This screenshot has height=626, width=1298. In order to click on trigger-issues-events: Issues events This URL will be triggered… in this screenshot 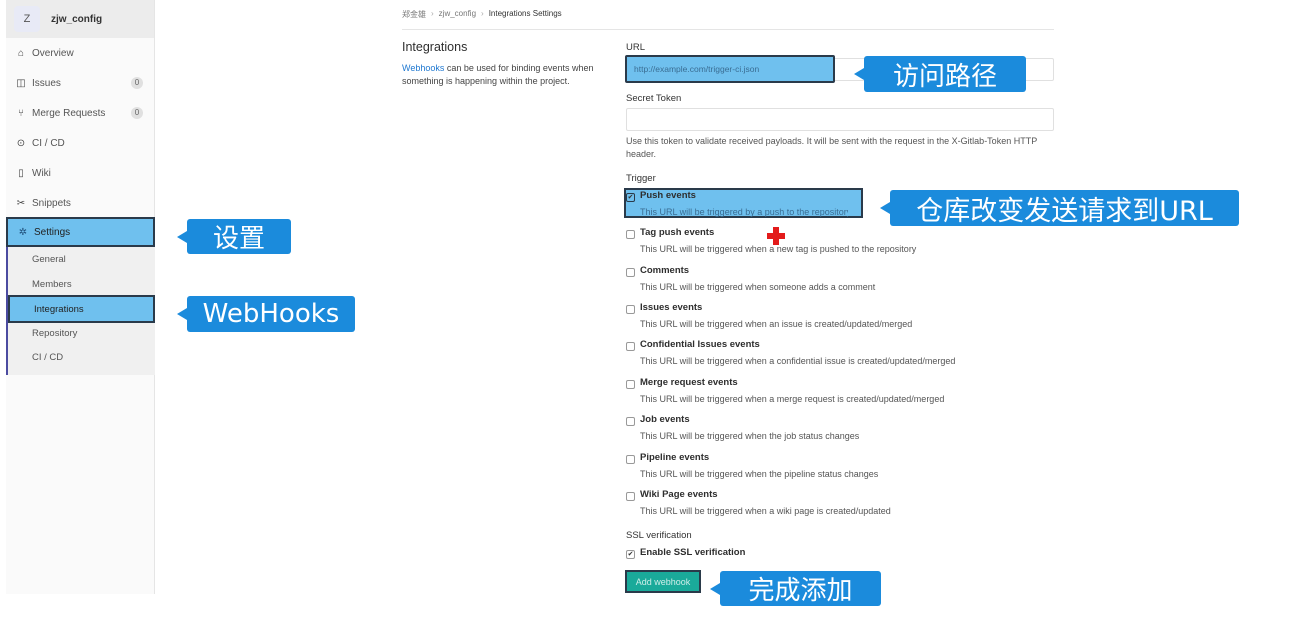, I will do `click(836, 319)`.